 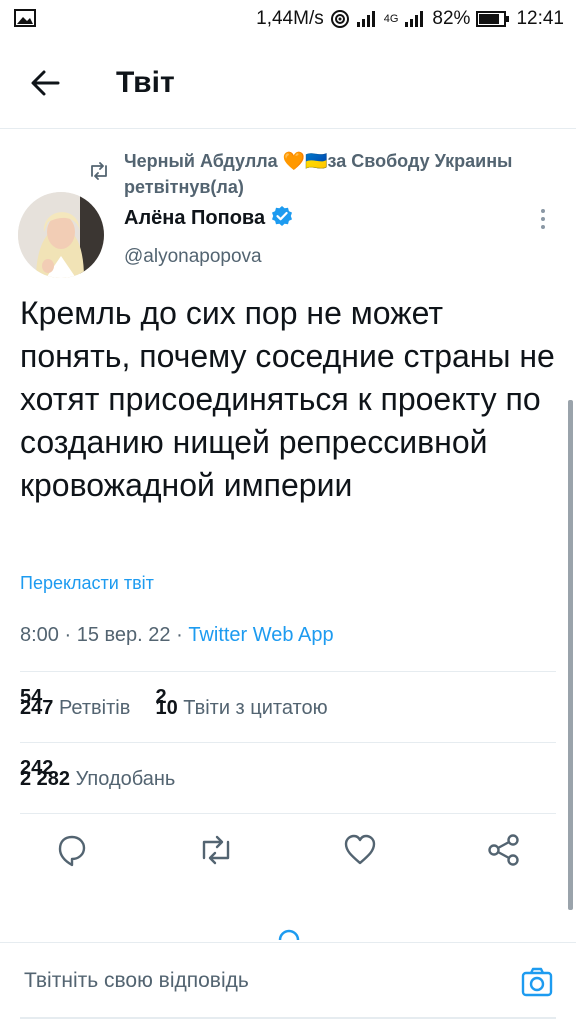 I want to click on retweets-stat: 54 247 Ретвітів, so click(x=78, y=702).